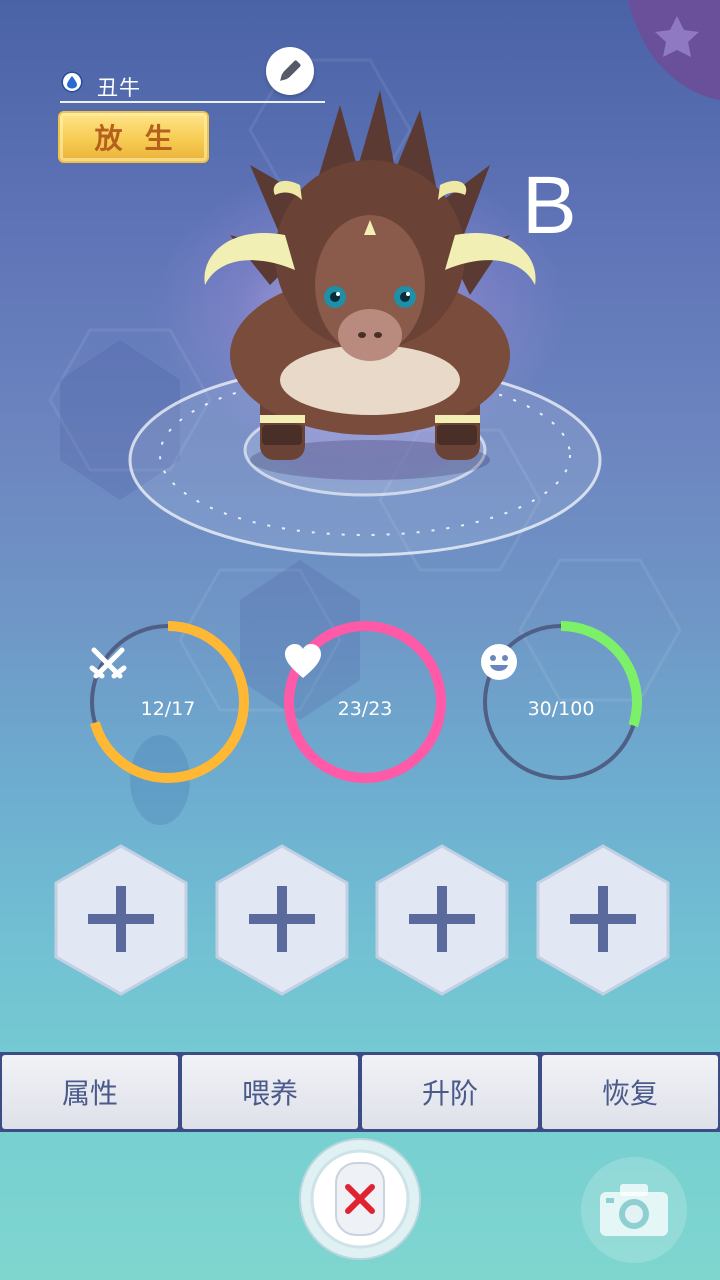  I want to click on stat-value: 30/100, so click(561, 709).